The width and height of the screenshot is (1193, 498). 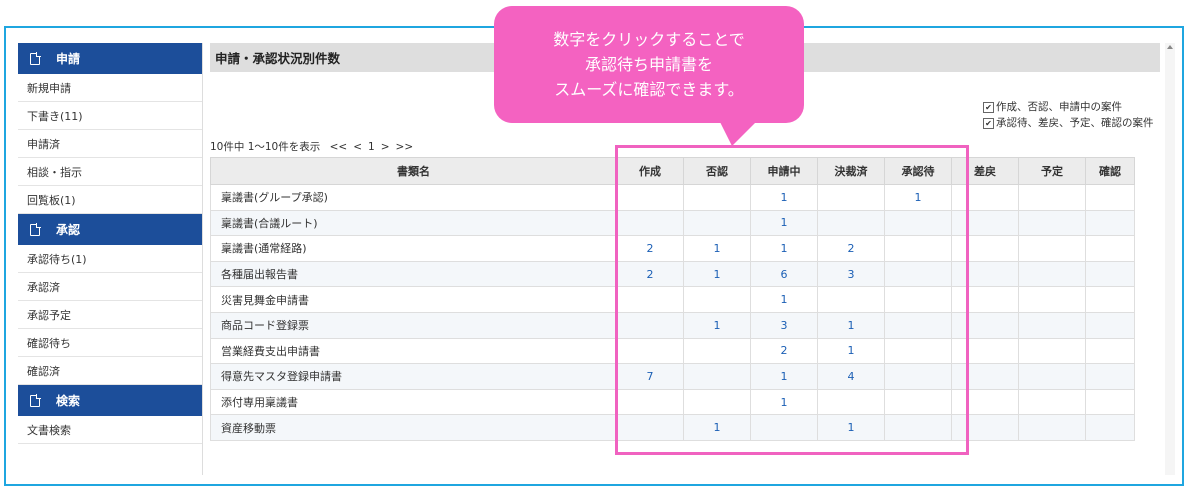 What do you see at coordinates (413, 427) in the screenshot?
I see `doc-name-cell: 資産移動票` at bounding box center [413, 427].